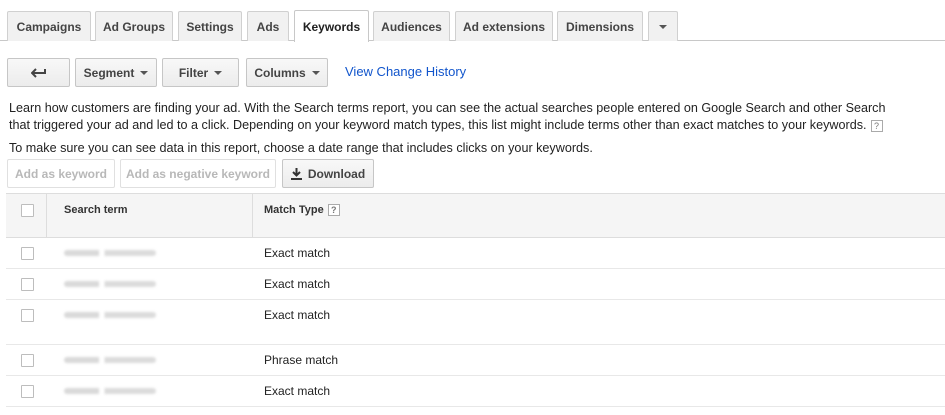 The image size is (945, 415). Describe the element at coordinates (134, 26) in the screenshot. I see `tab-ad-groups: Ad Groups` at that location.